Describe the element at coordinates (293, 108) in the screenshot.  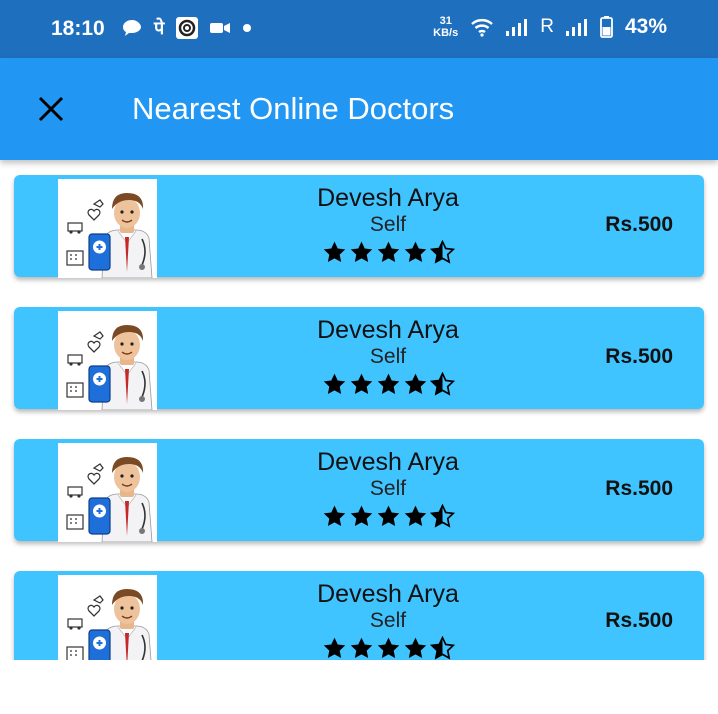
I see `page-title: Nearest Online Doctors` at that location.